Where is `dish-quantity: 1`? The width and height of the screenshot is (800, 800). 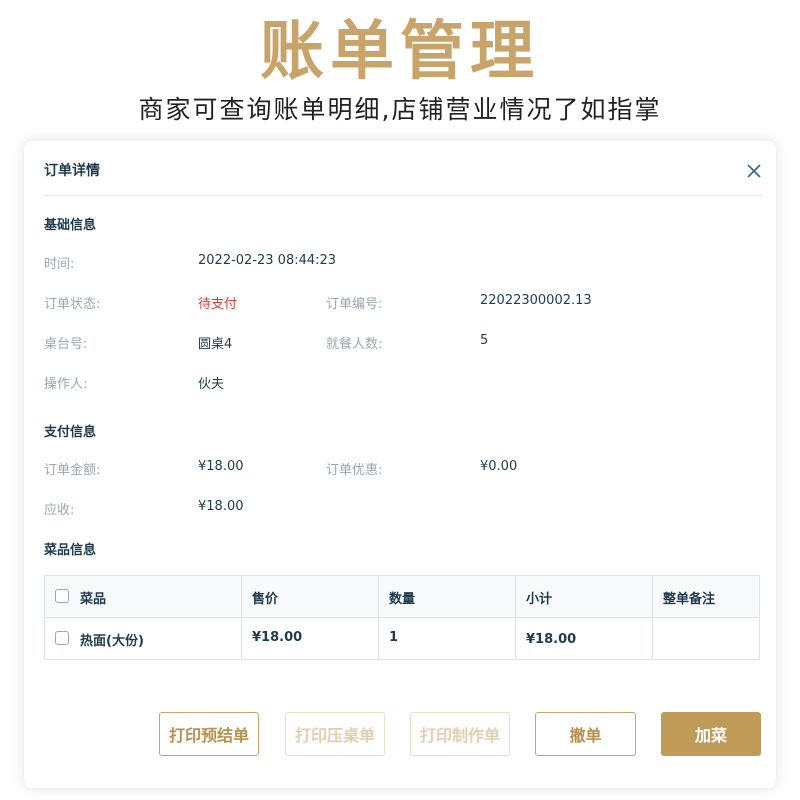 dish-quantity: 1 is located at coordinates (394, 637).